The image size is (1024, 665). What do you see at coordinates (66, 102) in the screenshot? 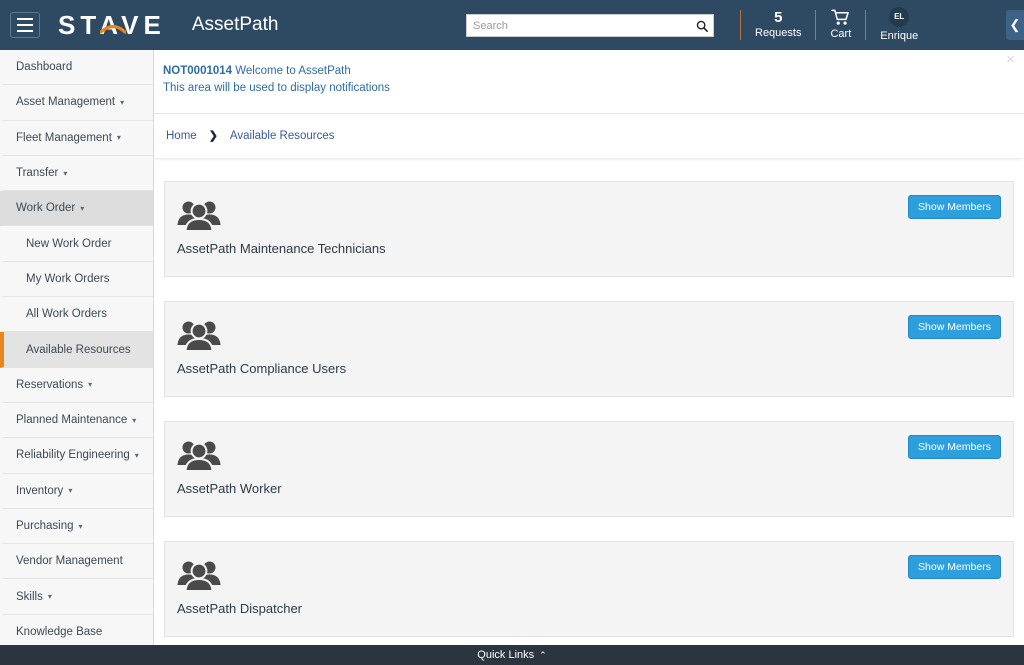
I see `sidebar-item-label: Asset Management` at bounding box center [66, 102].